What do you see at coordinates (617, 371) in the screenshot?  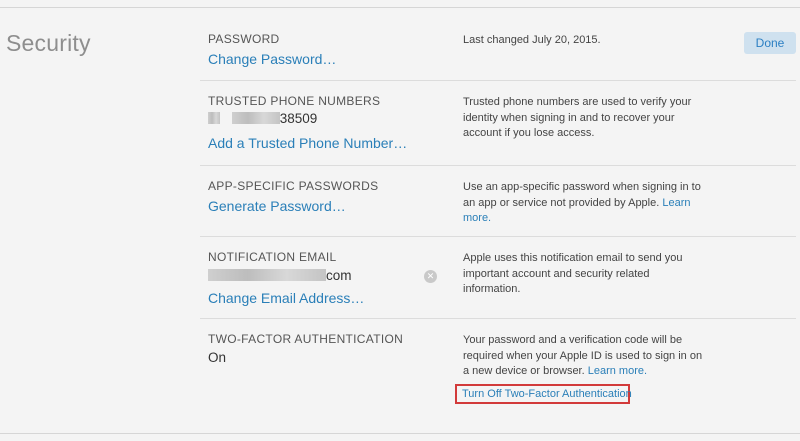 I see `two-factor-learn-more-link: Learn more.` at bounding box center [617, 371].